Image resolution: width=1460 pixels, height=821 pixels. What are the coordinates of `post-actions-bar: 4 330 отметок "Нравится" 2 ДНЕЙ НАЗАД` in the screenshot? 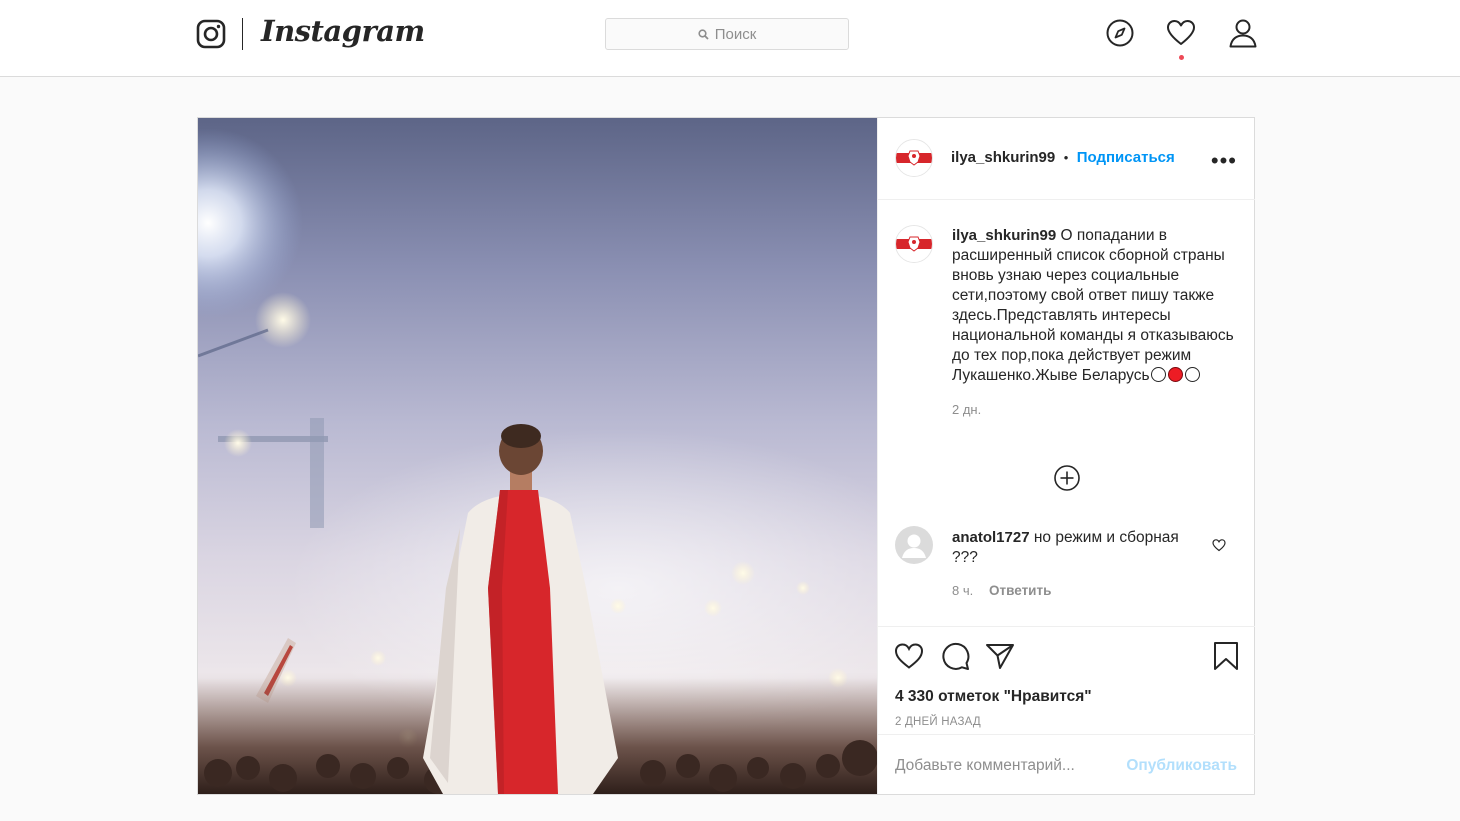 It's located at (1066, 680).